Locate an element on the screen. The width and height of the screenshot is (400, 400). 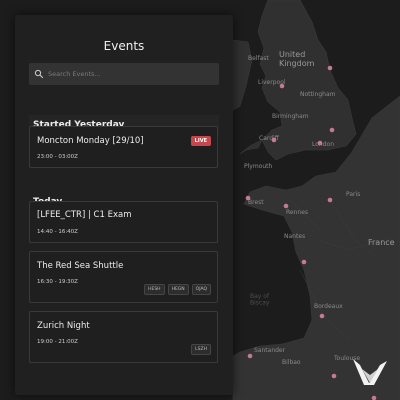
airport-tag: LSZH is located at coordinates (201, 349).